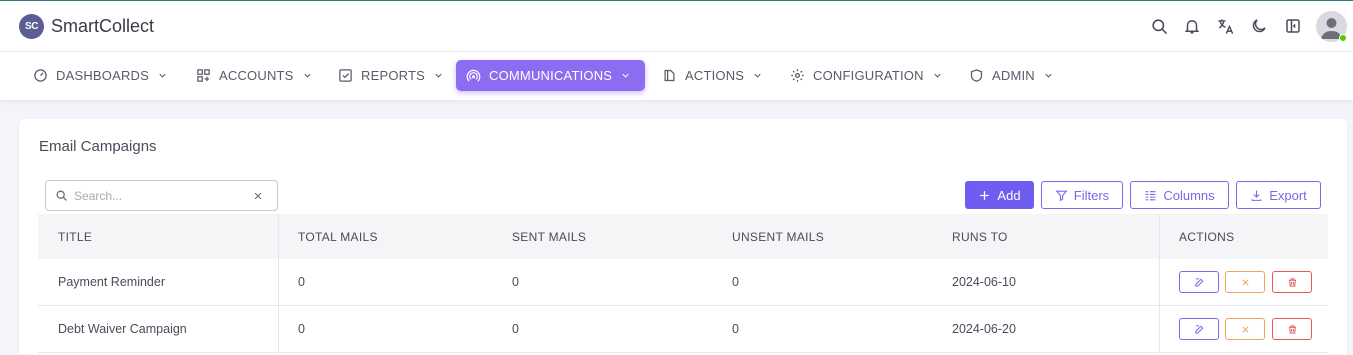 This screenshot has height=355, width=1353. Describe the element at coordinates (98, 146) in the screenshot. I see `page-title: Email Campaigns` at that location.